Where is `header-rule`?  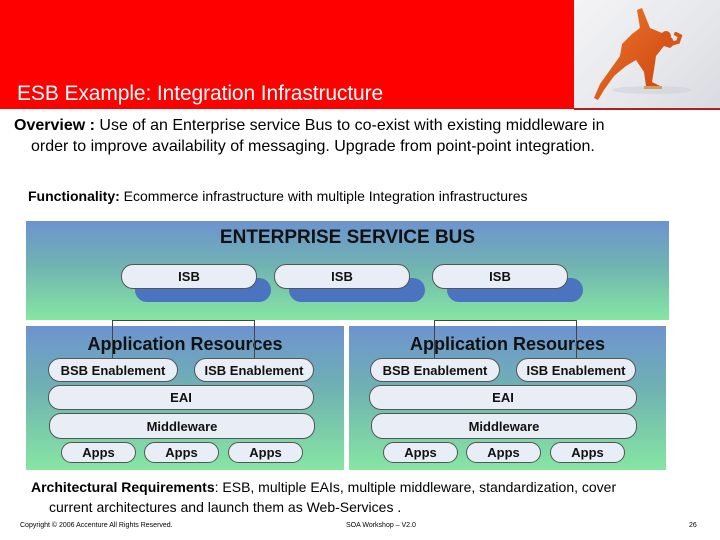 header-rule is located at coordinates (647, 109).